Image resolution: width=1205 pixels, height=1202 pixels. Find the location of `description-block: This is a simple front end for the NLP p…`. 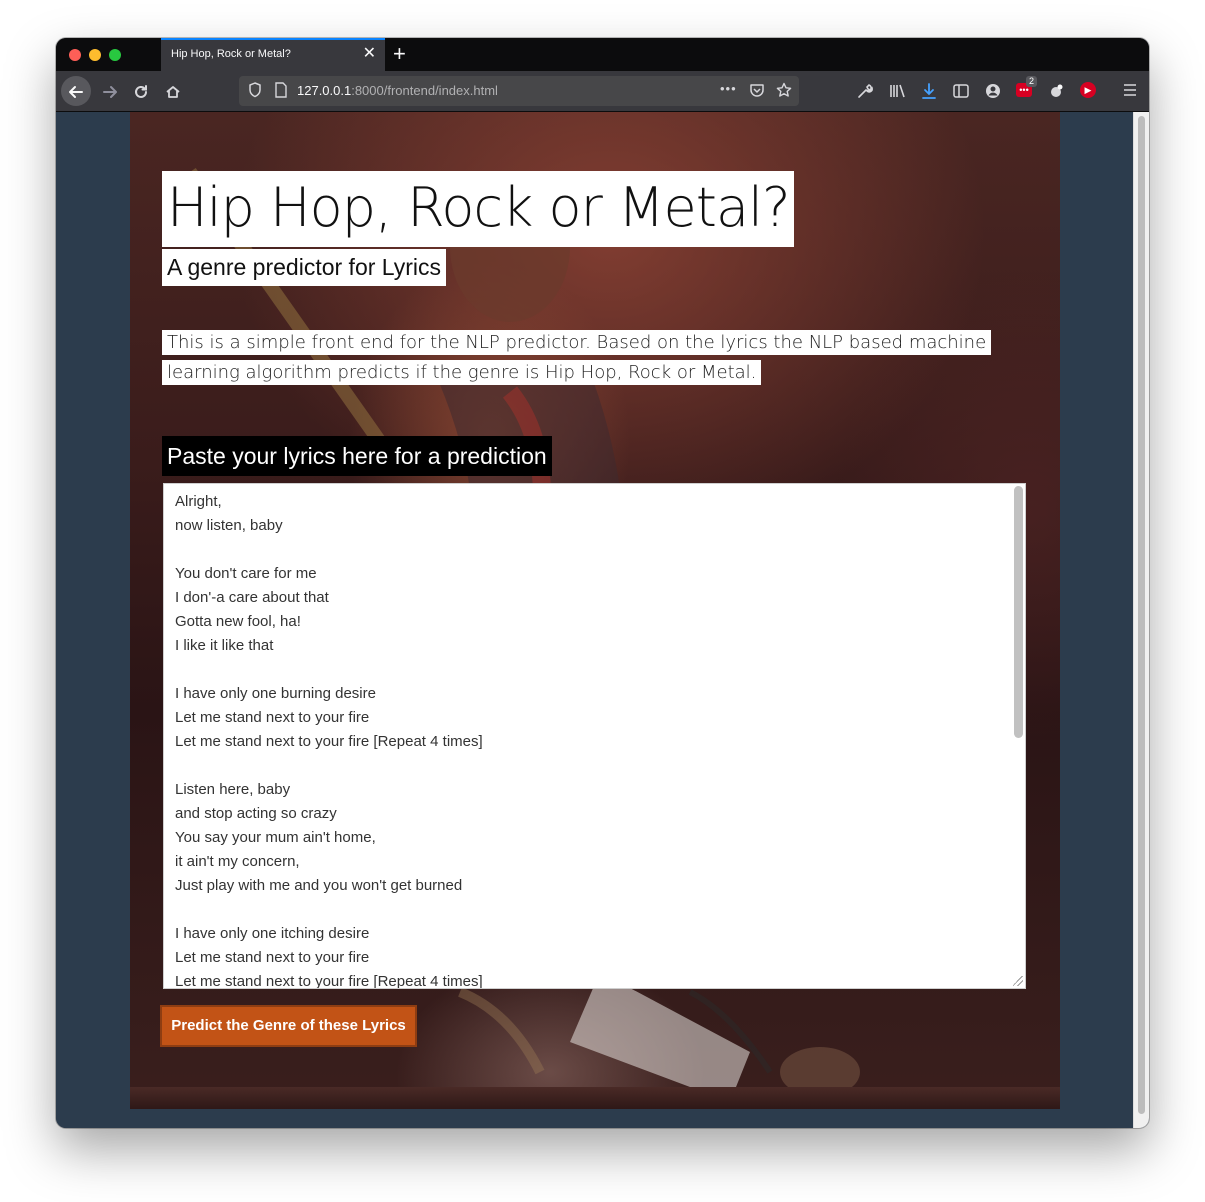

description-block: This is a simple front end for the NLP p… is located at coordinates (584, 358).